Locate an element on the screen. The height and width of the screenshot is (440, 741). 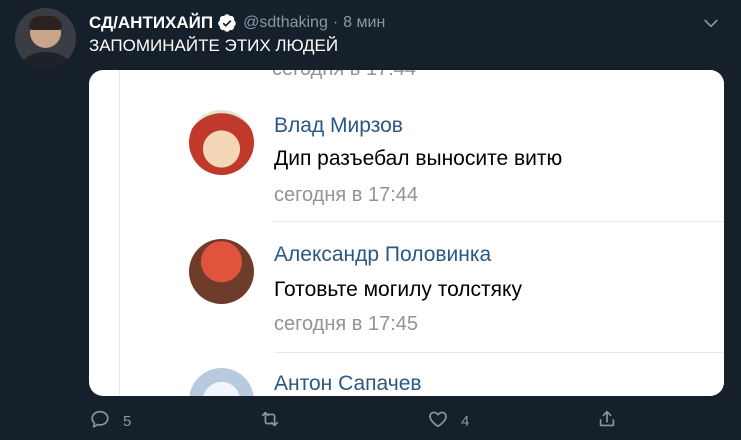
chevron-down-icon is located at coordinates (711, 23).